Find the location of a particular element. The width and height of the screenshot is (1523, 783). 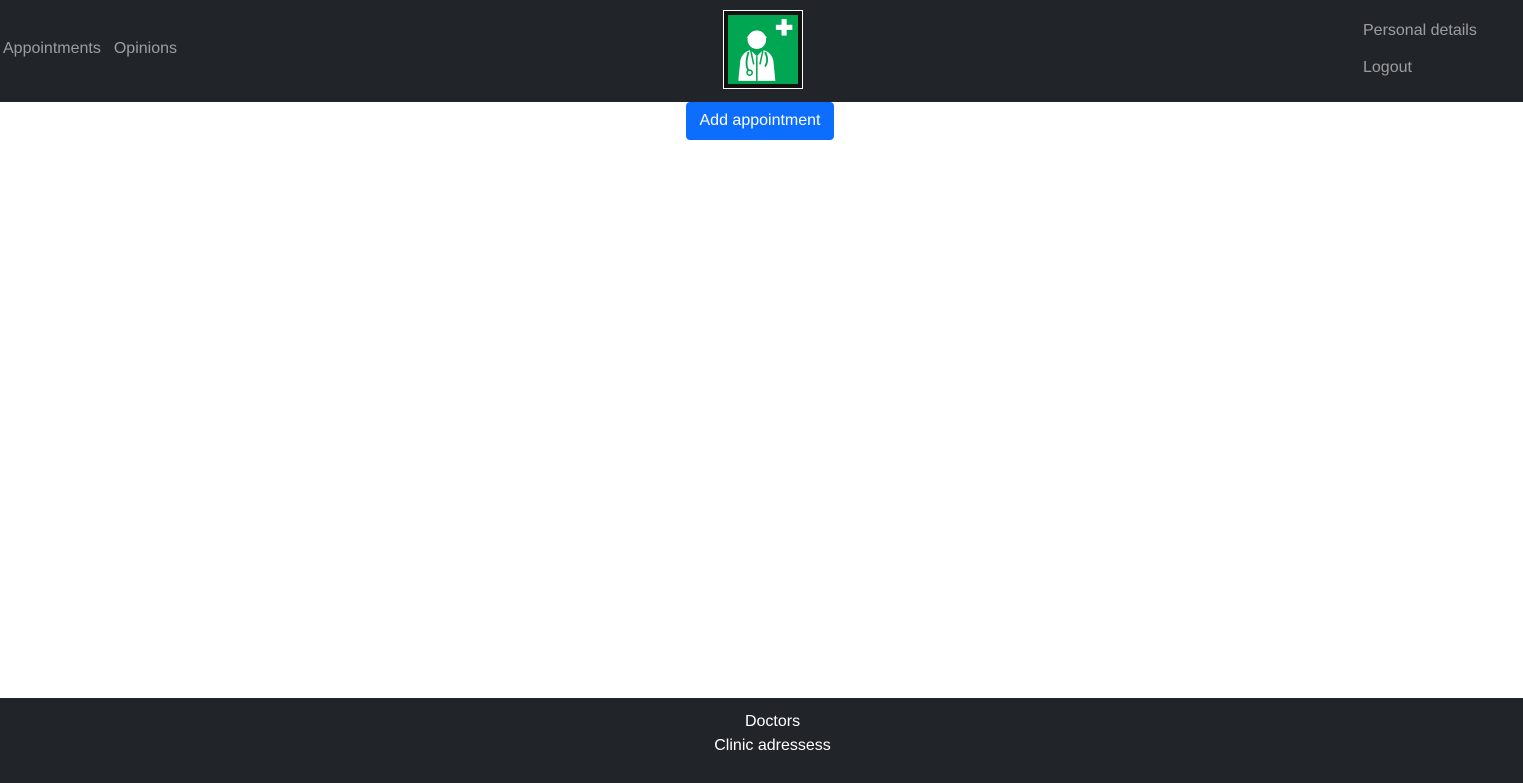

nav-link-opinions: Opinions is located at coordinates (145, 49).